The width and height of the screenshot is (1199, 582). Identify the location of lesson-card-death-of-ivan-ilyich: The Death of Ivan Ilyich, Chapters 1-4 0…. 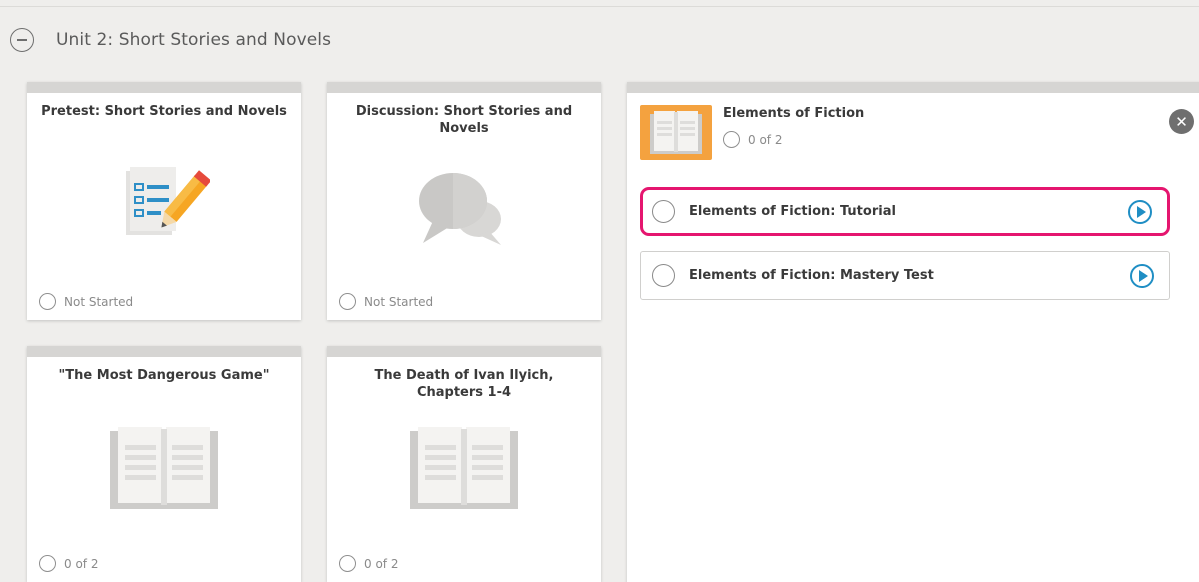
(464, 464).